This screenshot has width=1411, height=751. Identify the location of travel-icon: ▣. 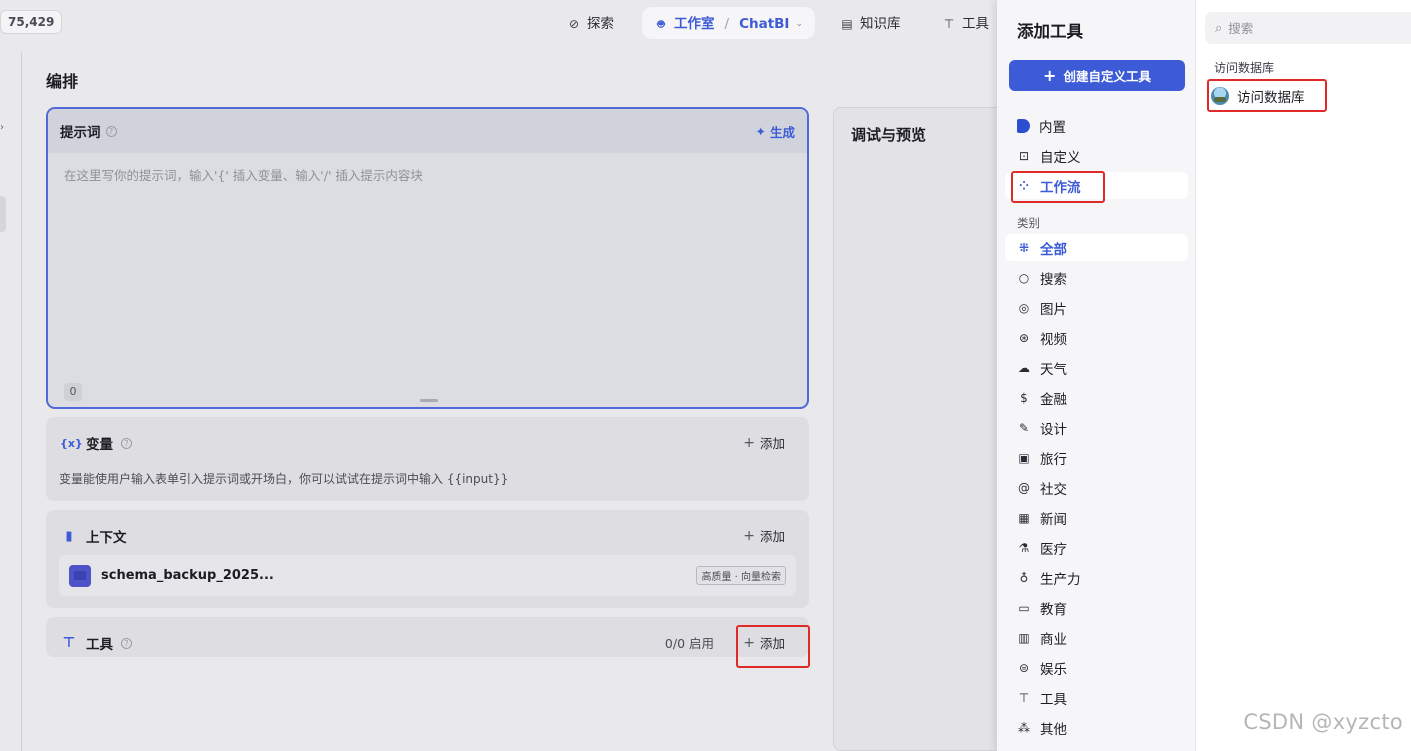
(1024, 457).